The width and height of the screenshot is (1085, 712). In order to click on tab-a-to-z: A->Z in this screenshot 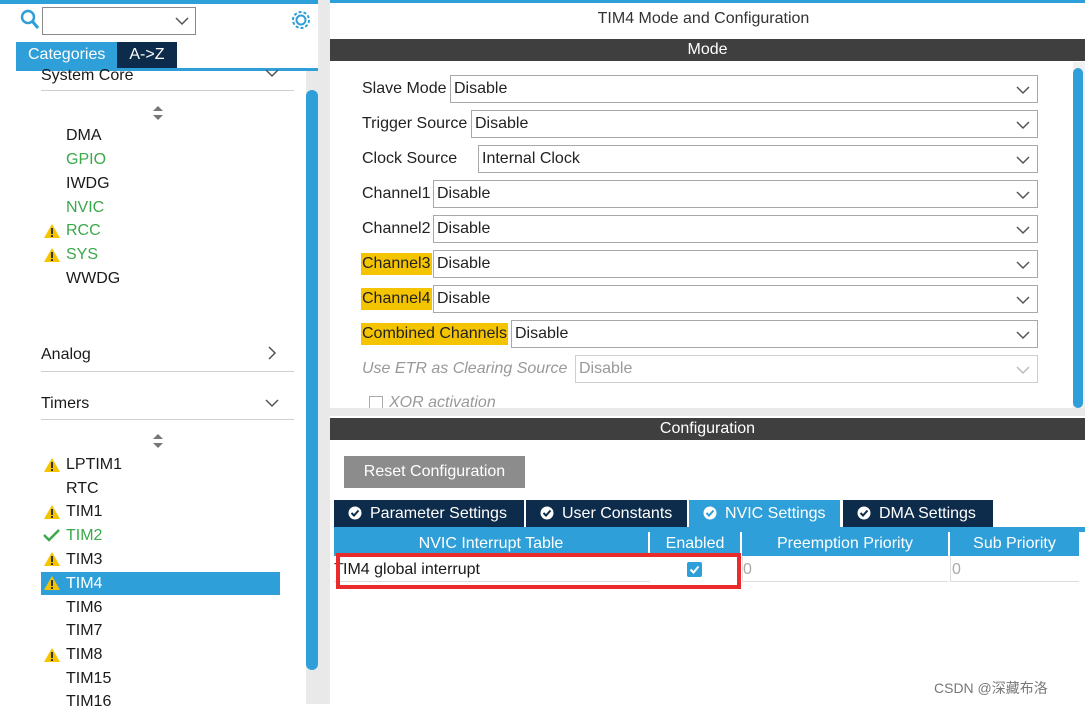, I will do `click(147, 55)`.